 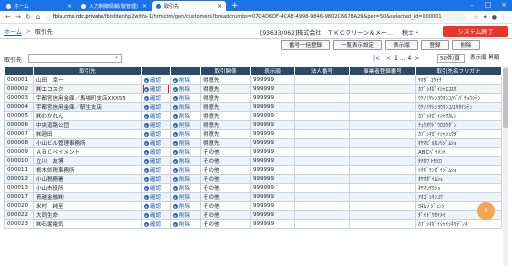 What do you see at coordinates (253, 89) in the screenshot?
I see `table-row: 000002 ㈱エコスク ▸ 確認 ▸ 削除 得意先 999999 ｶﾌﾞｼｷｶﾞｲｼｬｴｺｽｸ` at bounding box center [253, 89].